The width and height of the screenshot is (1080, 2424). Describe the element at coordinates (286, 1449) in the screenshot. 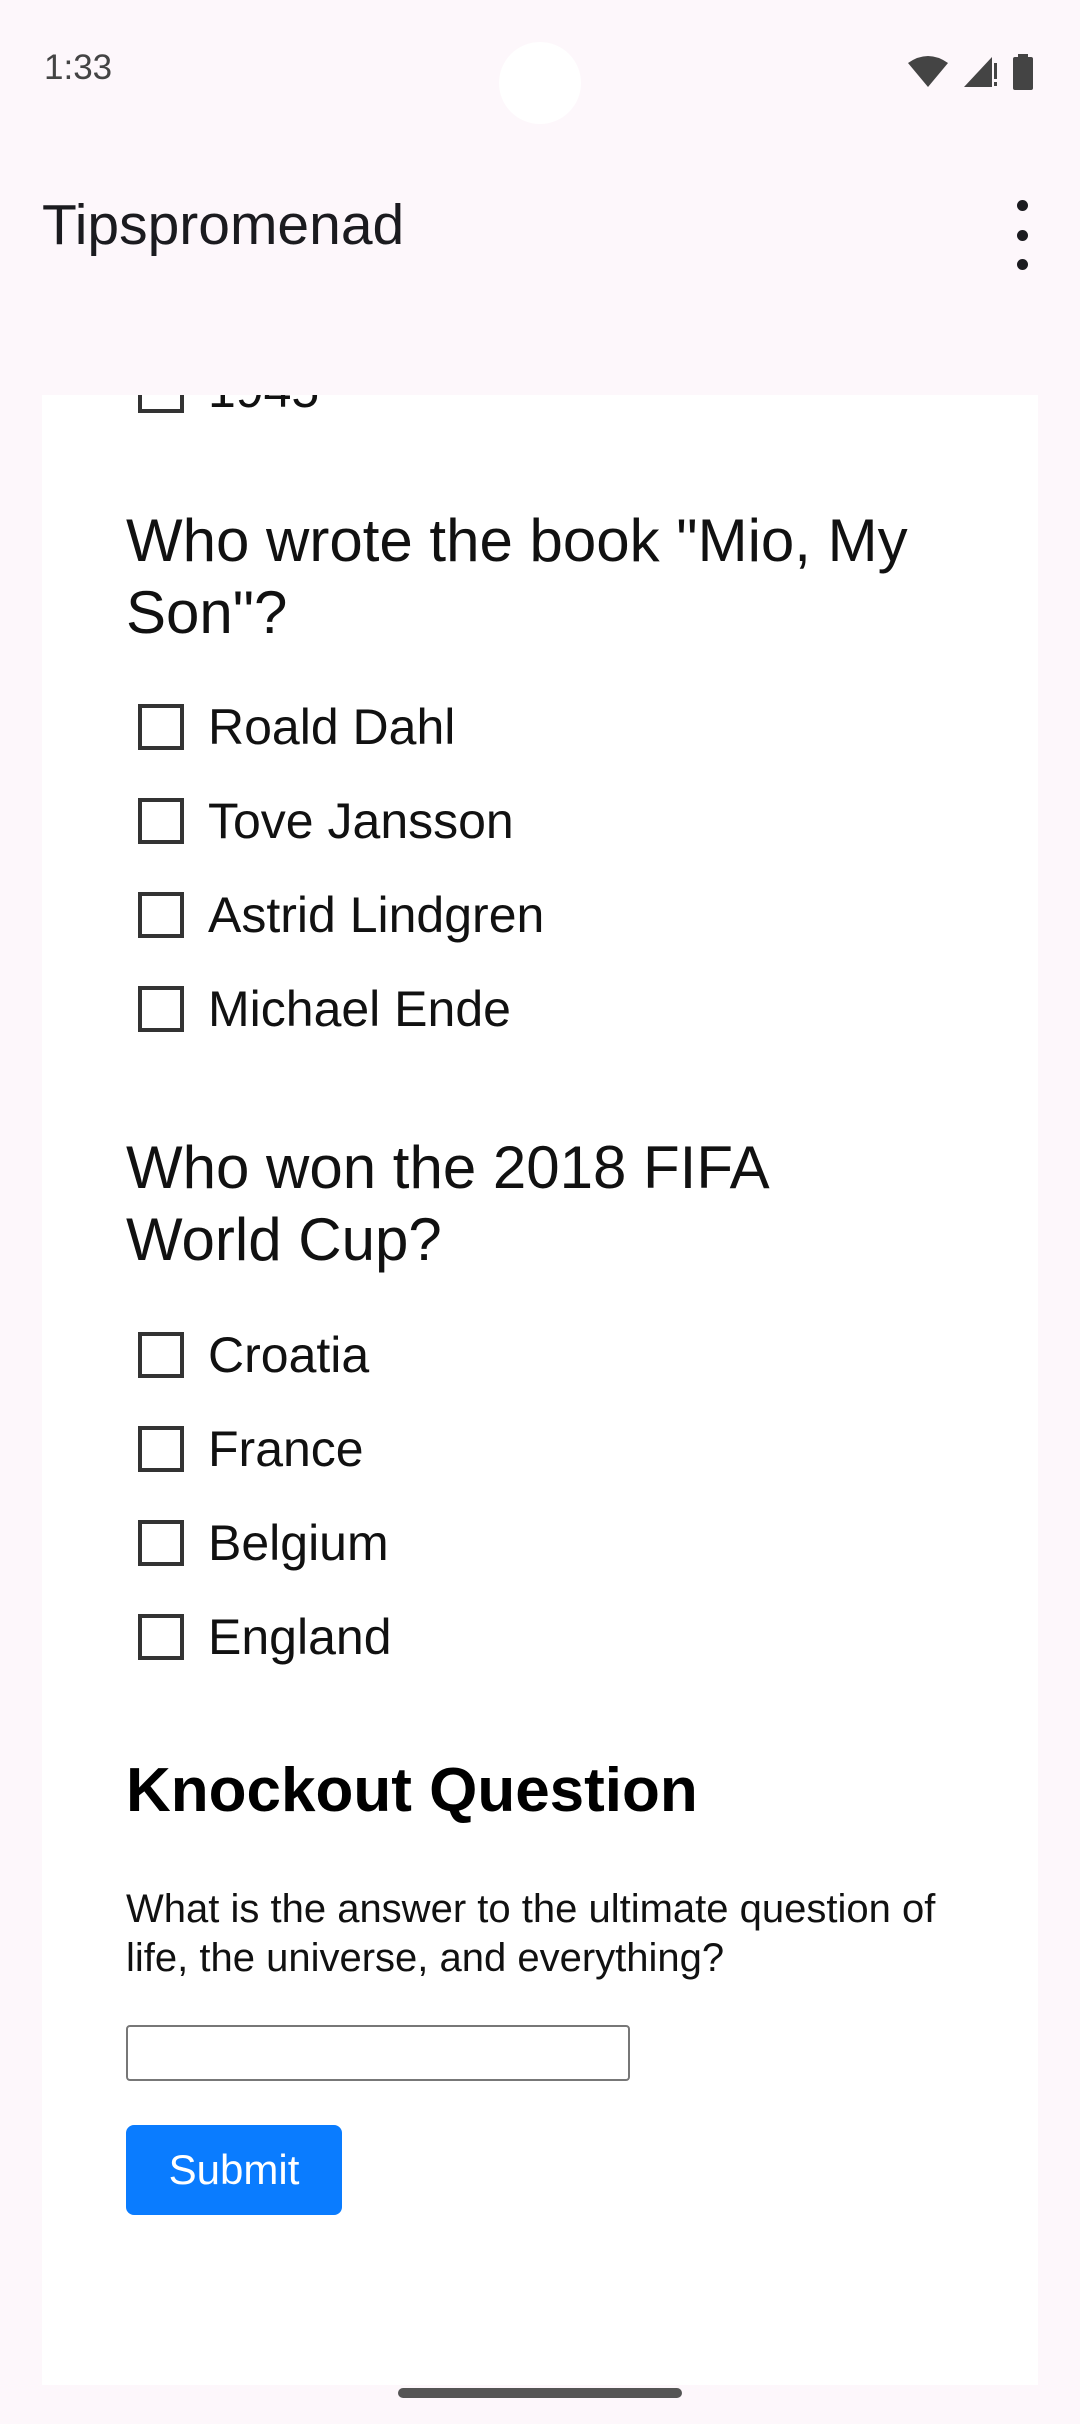

I see `option-label: France` at that location.